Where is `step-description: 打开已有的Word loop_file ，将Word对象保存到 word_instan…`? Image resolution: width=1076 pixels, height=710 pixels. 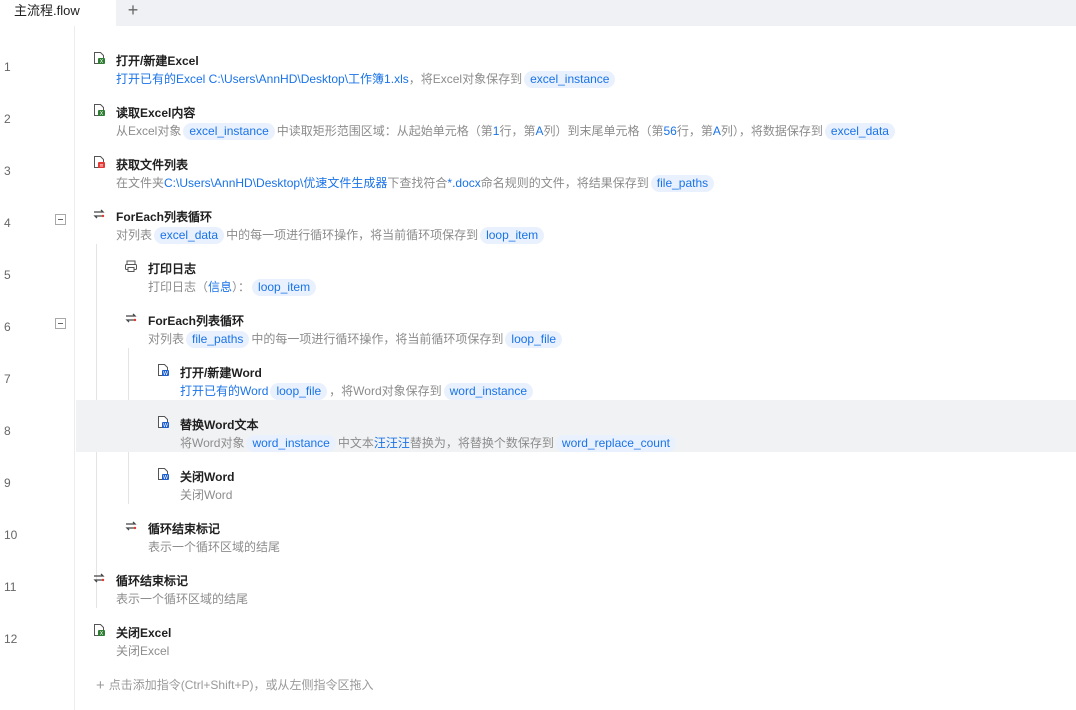
step-description: 打开已有的Word loop_file ，将Word对象保存到 word_instan… is located at coordinates (357, 391).